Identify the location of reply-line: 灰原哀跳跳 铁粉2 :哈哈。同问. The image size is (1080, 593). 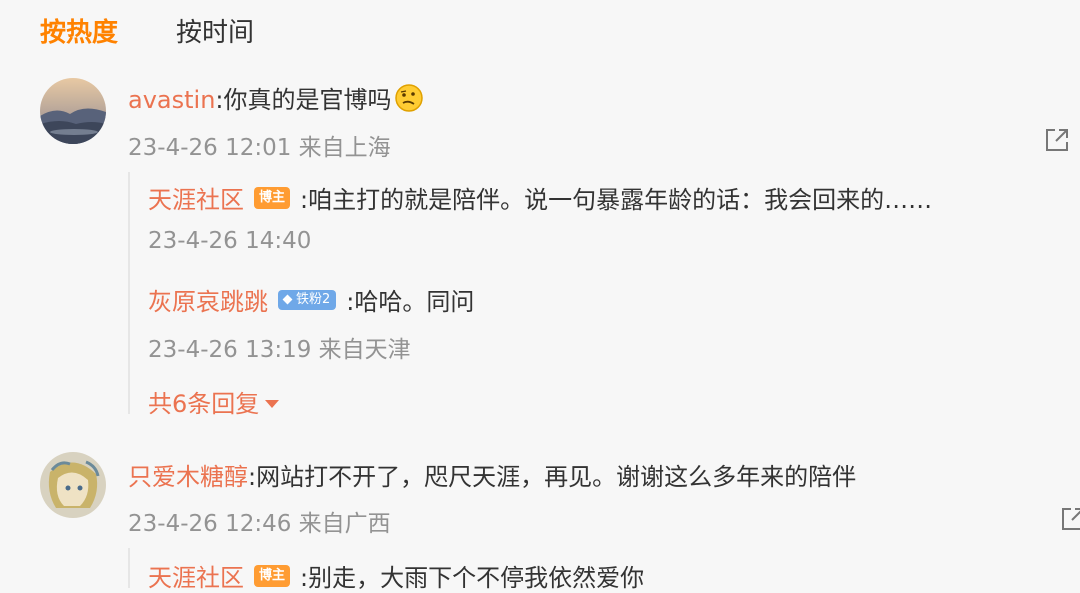
(311, 299).